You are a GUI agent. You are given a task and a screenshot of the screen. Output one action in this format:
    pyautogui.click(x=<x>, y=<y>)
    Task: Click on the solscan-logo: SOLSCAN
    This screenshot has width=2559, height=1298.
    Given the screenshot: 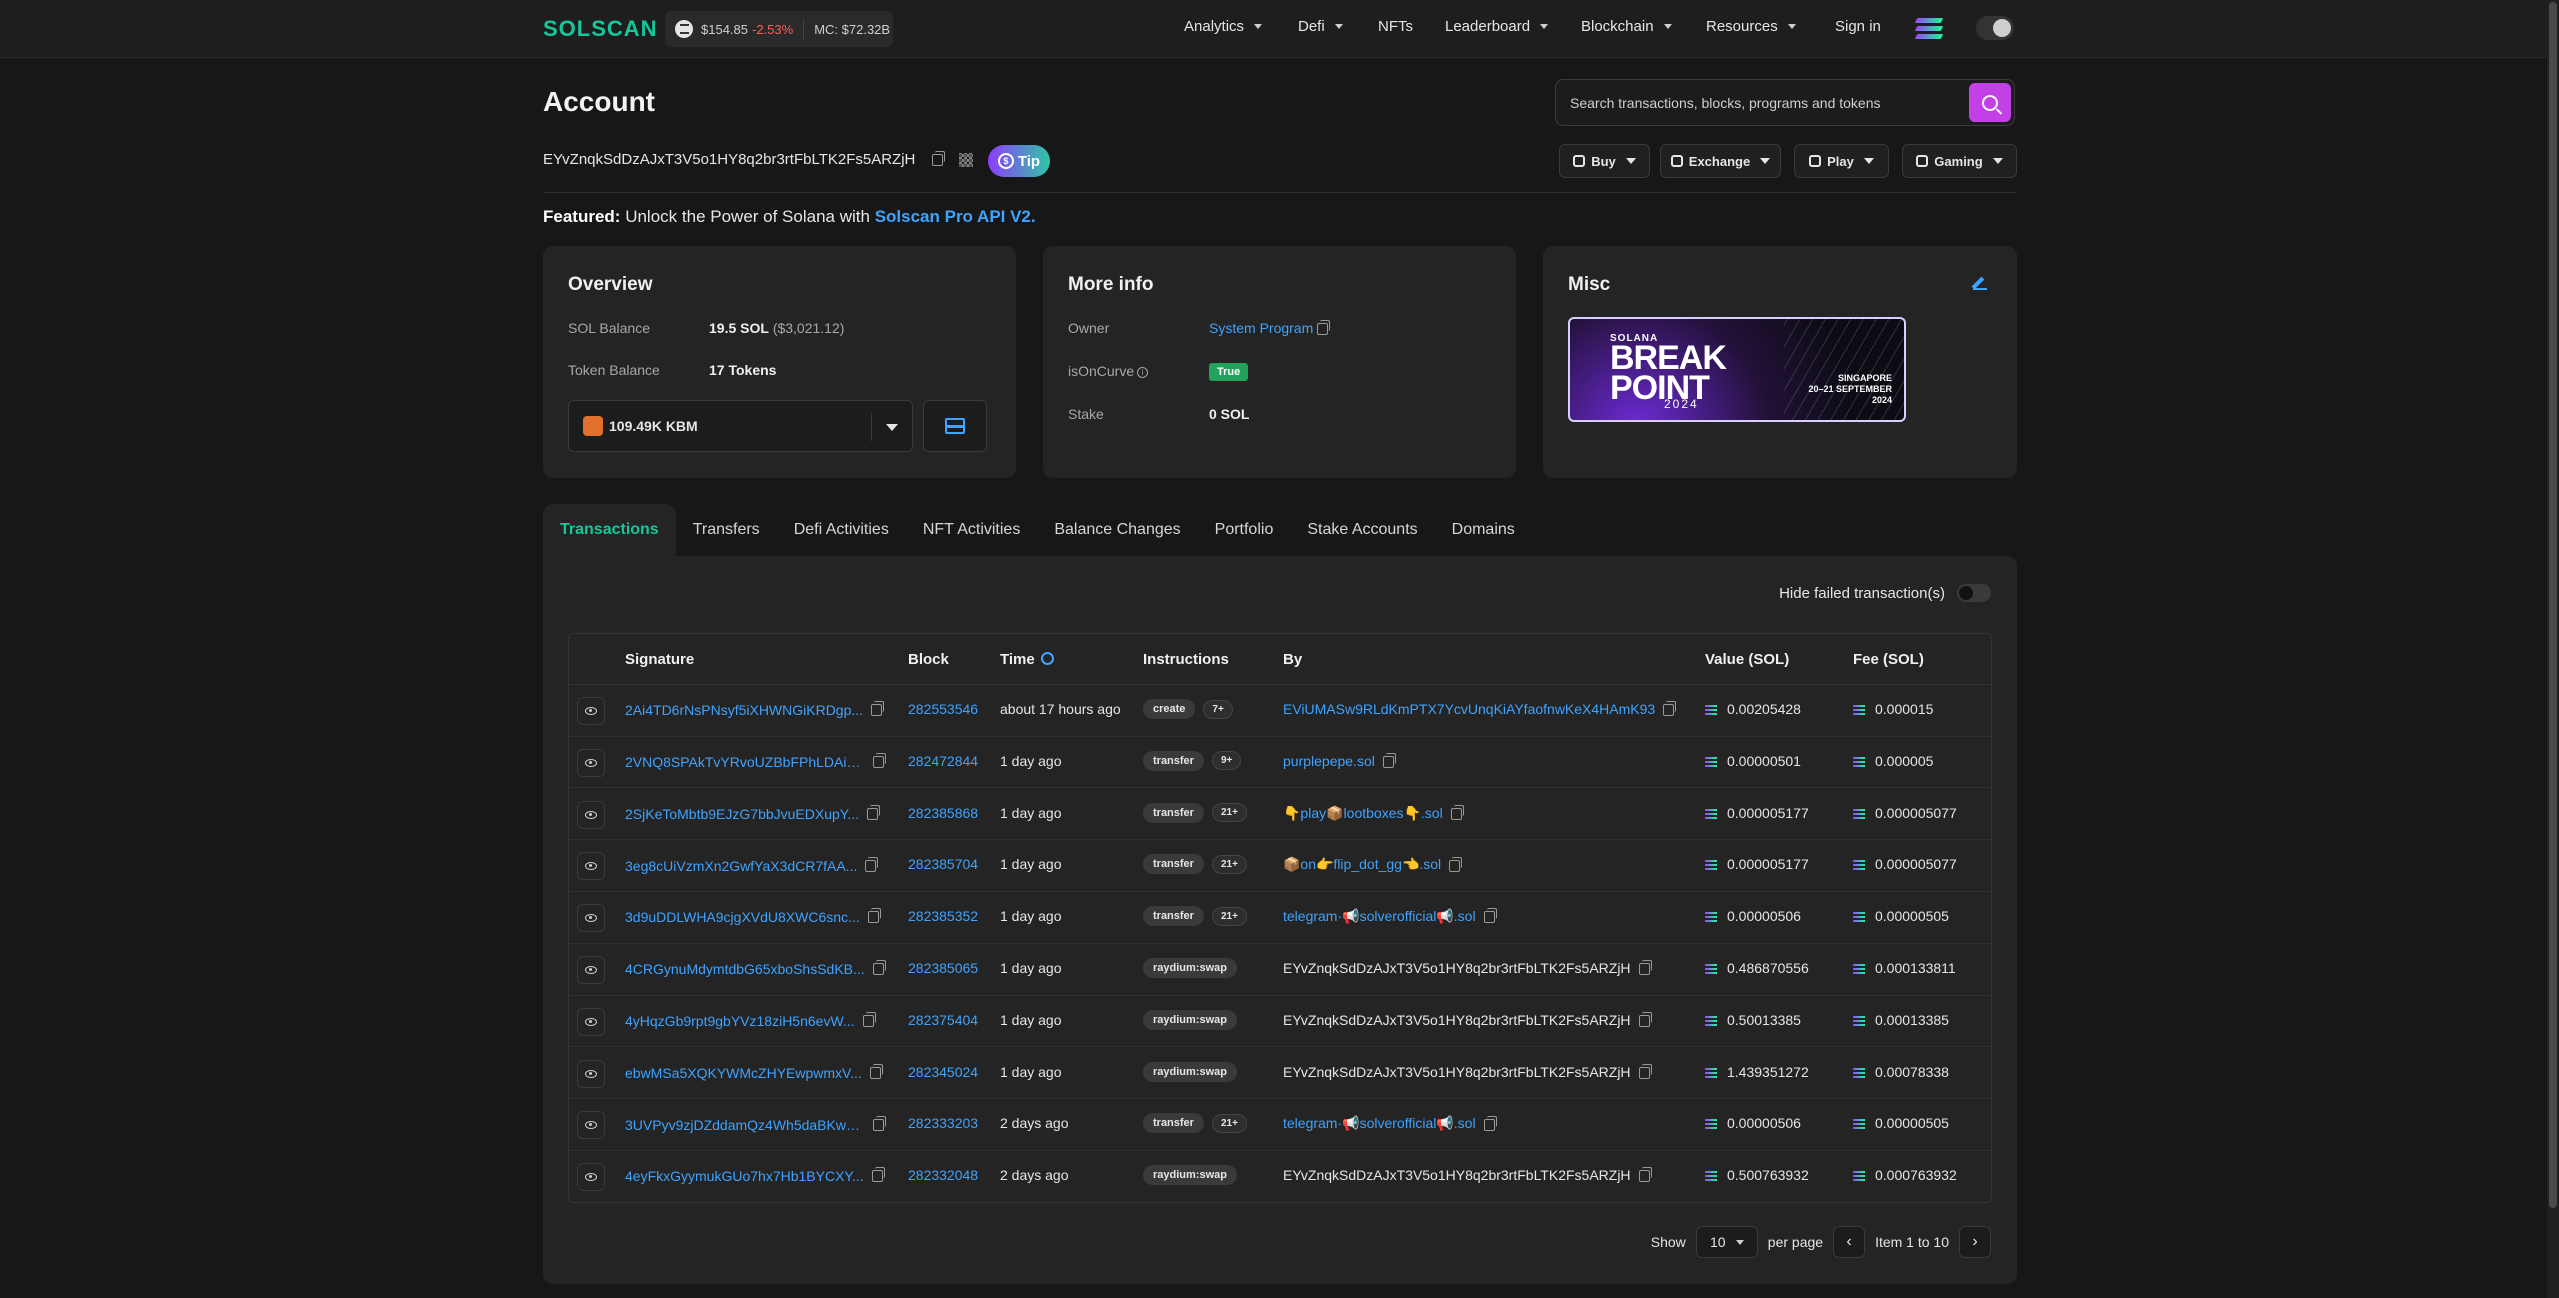 What is the action you would take?
    pyautogui.click(x=600, y=29)
    